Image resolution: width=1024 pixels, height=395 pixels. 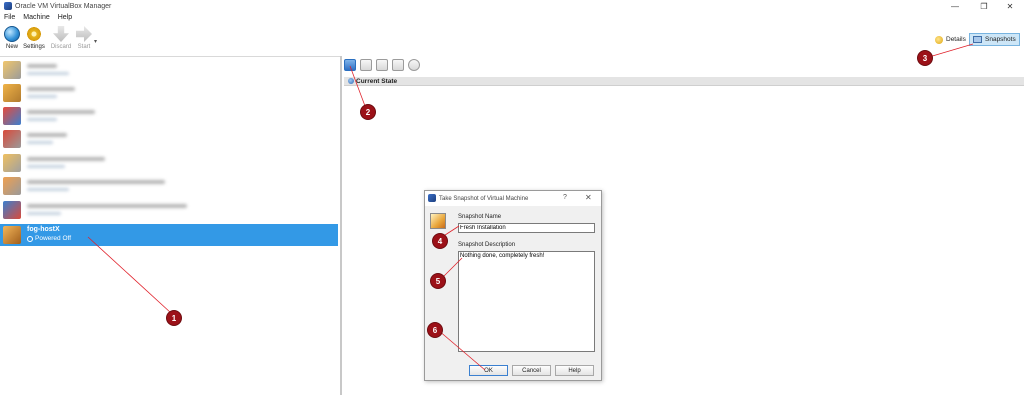 I want to click on callout-2: 2, so click(x=368, y=112).